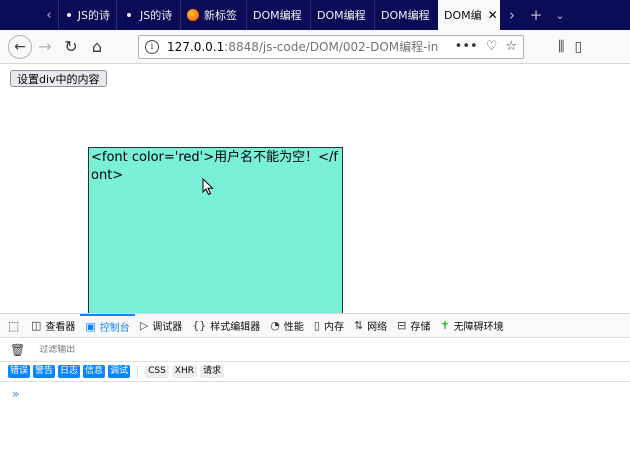 The width and height of the screenshot is (630, 472). I want to click on tab-memory: ▯ 内存, so click(329, 326).